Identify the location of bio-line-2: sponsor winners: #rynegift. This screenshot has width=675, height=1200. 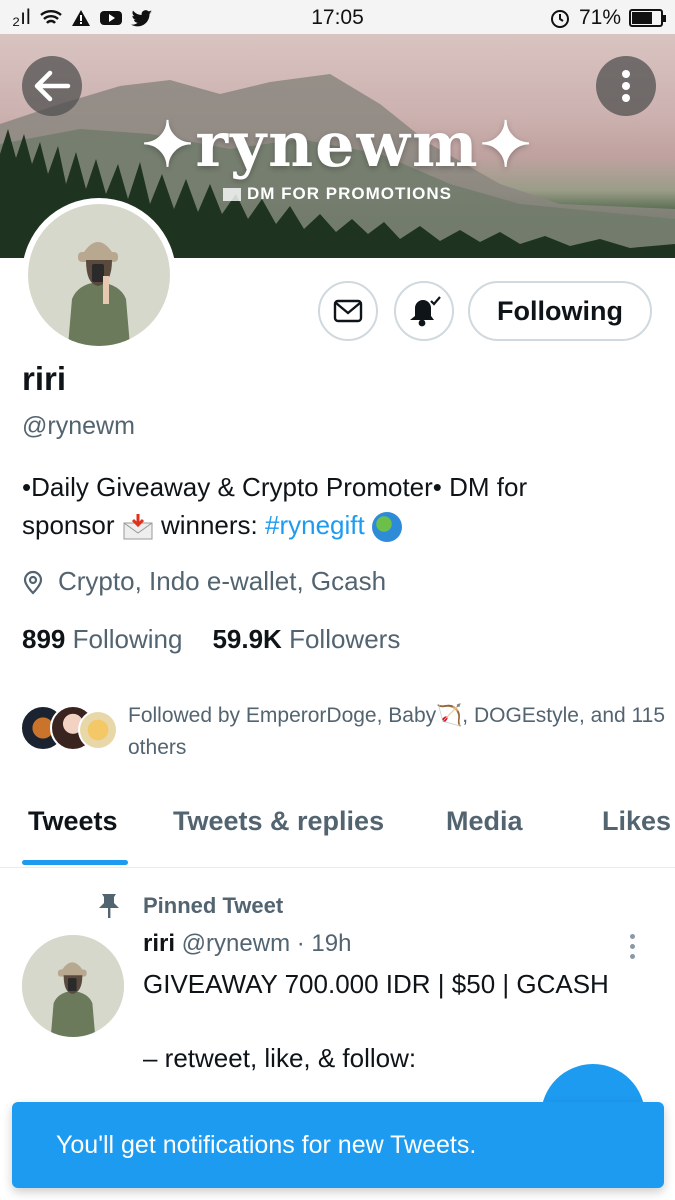
(342, 525).